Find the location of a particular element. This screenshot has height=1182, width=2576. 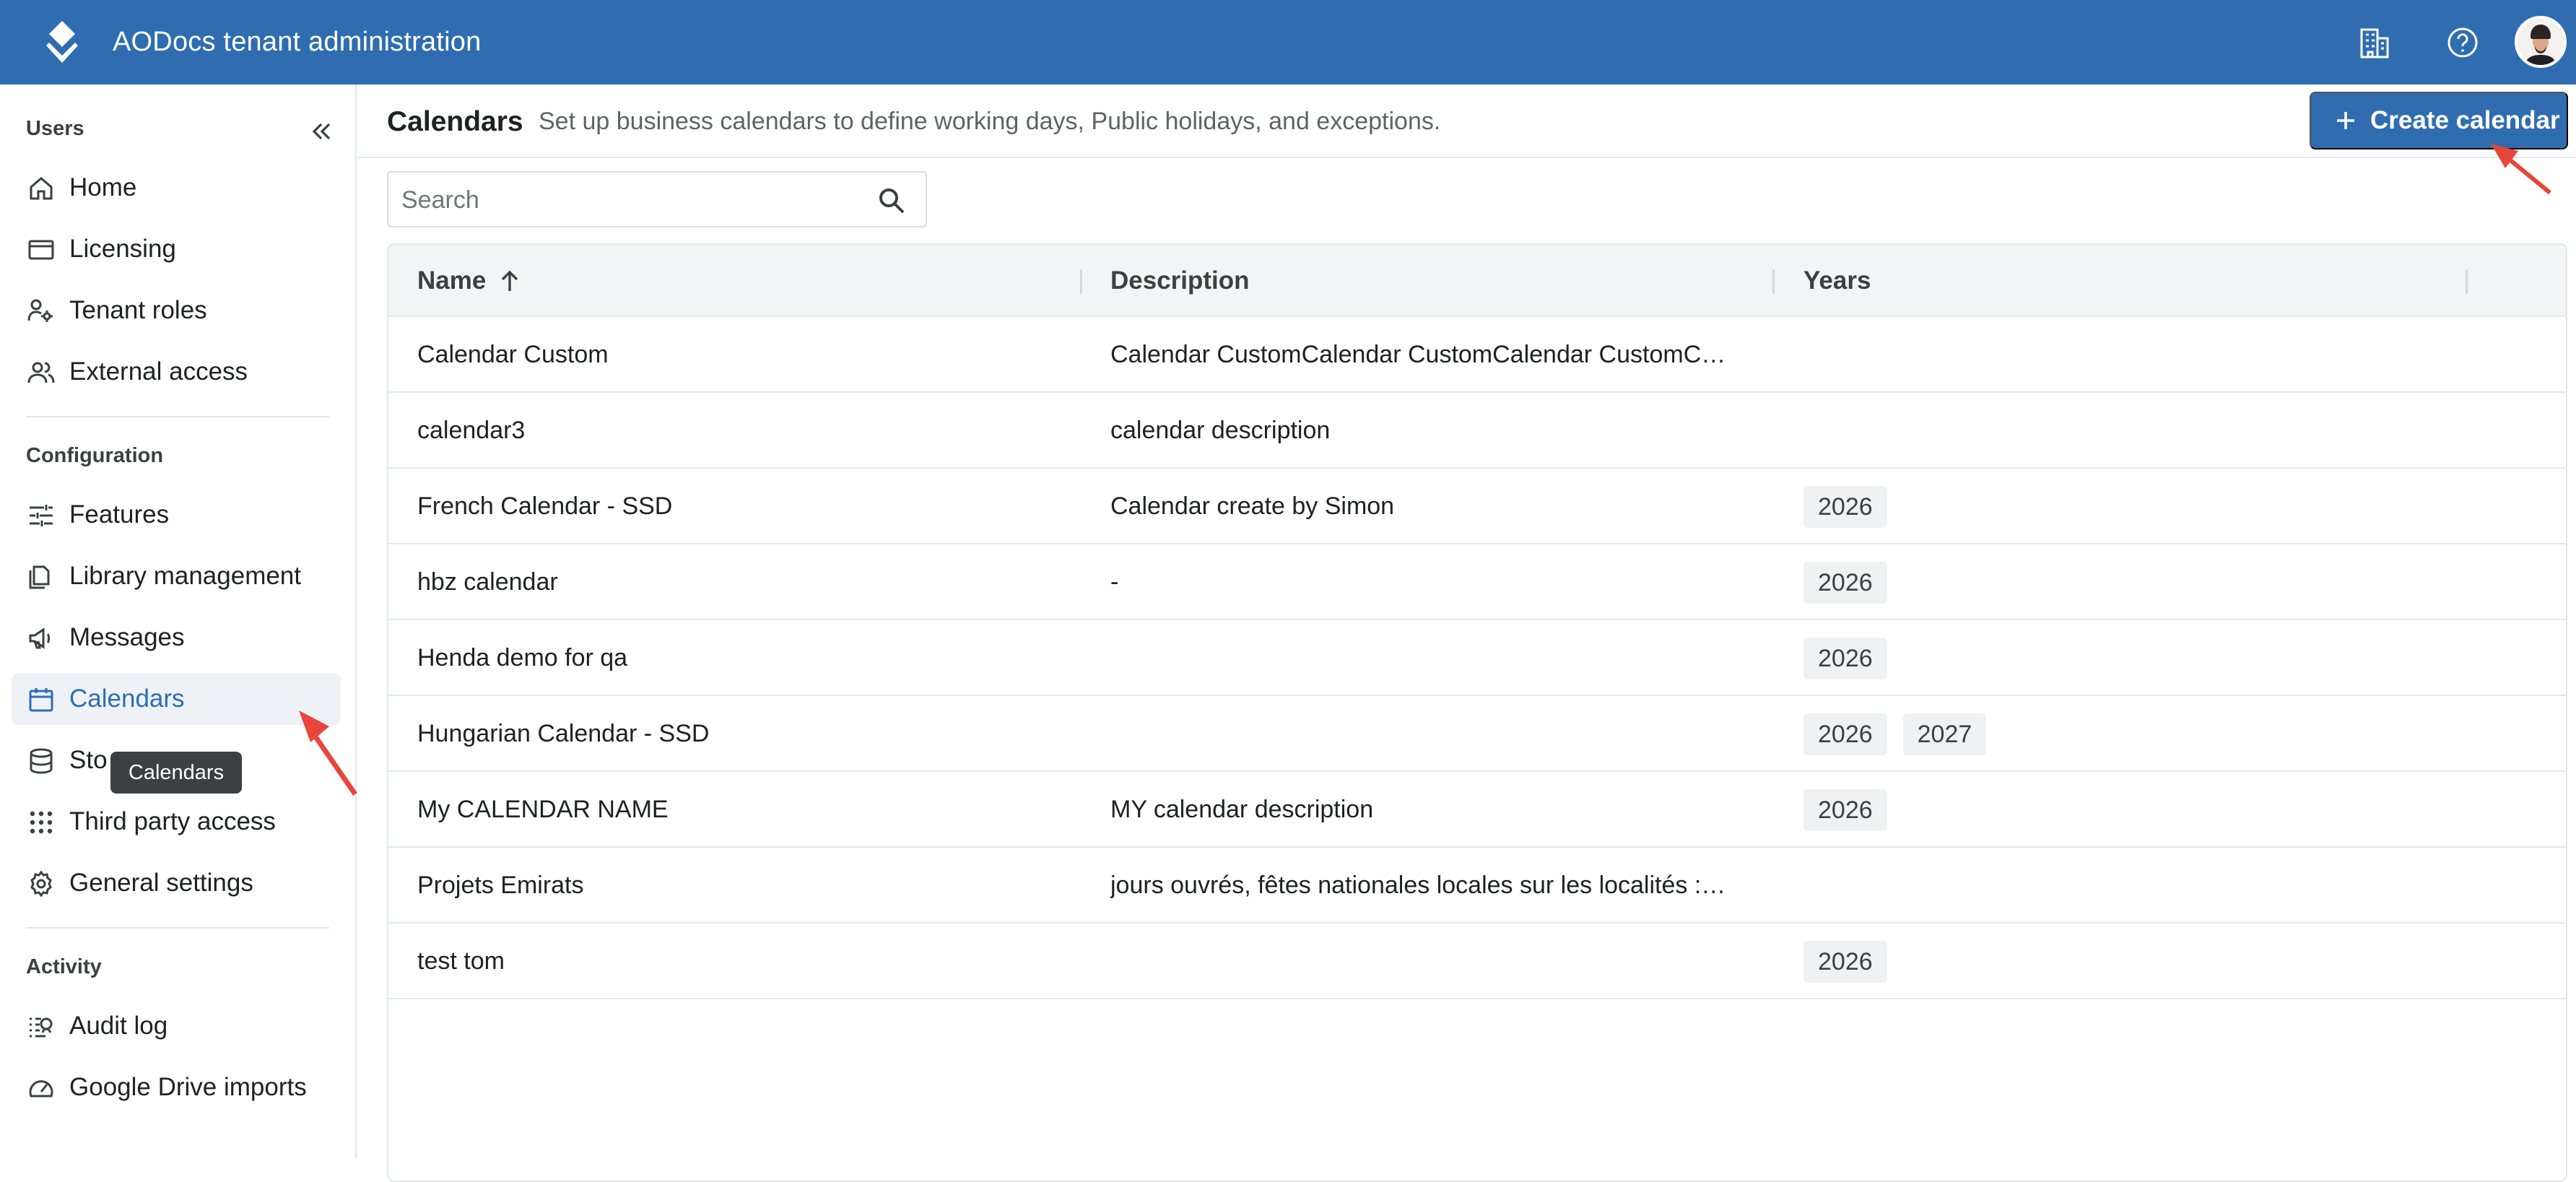

cell-description: MY calendar description is located at coordinates (1242, 809).